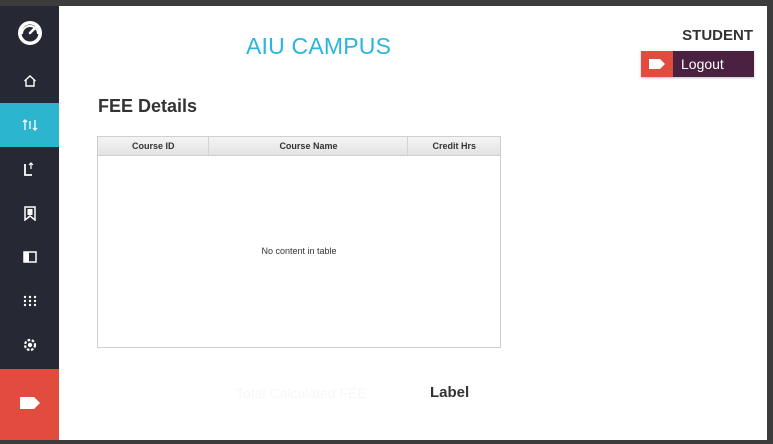 This screenshot has height=444, width=773. Describe the element at coordinates (702, 64) in the screenshot. I see `logout-label: Logout` at that location.